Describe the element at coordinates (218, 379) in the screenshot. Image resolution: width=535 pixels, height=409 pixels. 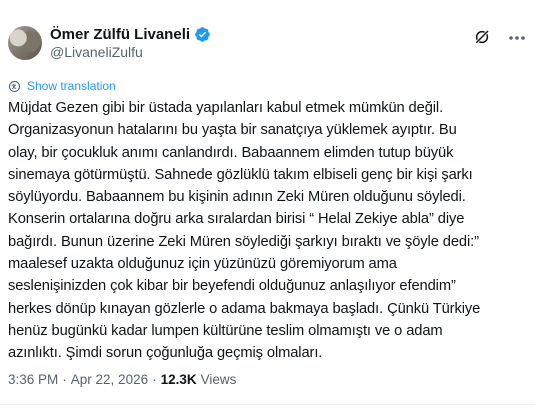
I see `views-label: Views` at that location.